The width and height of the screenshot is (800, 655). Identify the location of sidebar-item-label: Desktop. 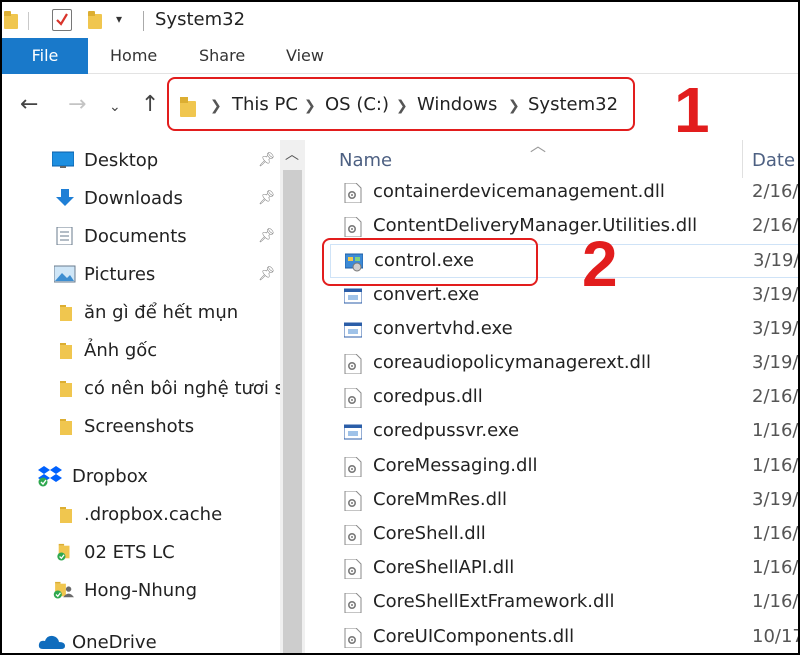
(121, 160).